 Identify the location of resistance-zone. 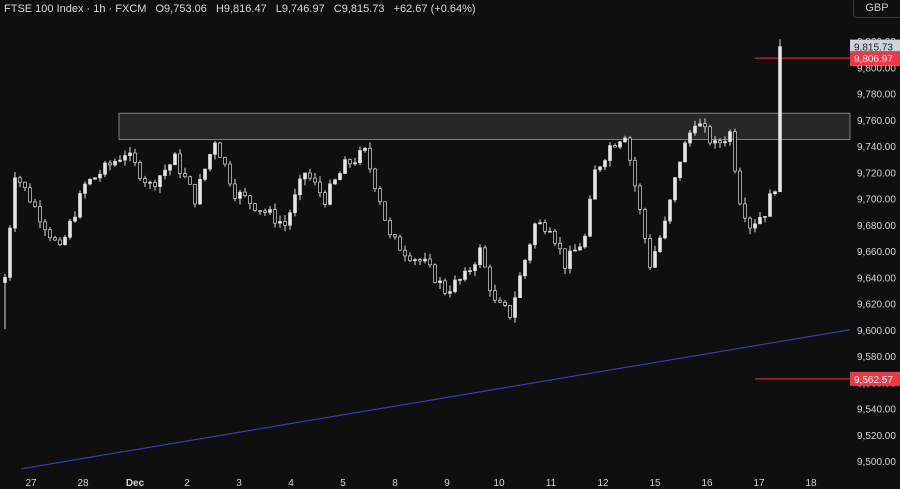
(484, 126).